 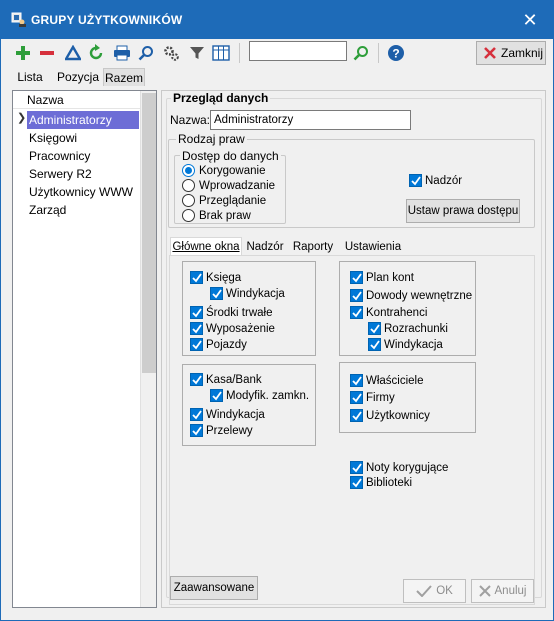 I want to click on filter-triangle-icon, so click(x=73, y=53).